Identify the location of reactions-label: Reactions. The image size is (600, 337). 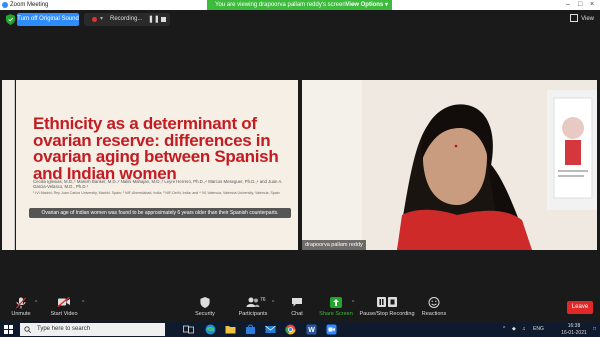
(434, 314).